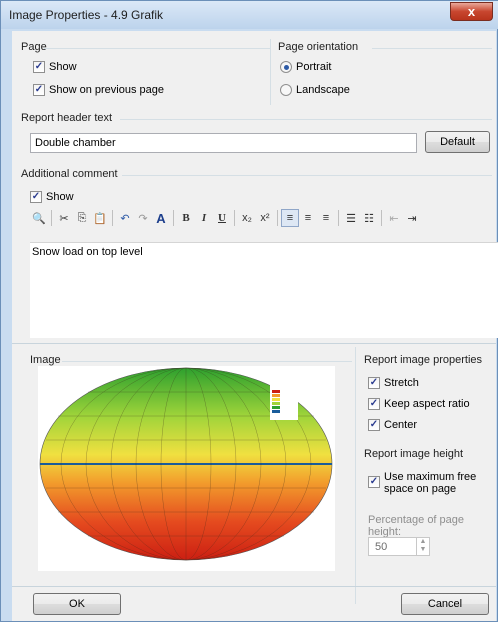  I want to click on keep-aspect-ratio-checkbox: ✓ Keep aspect ratio, so click(419, 404).